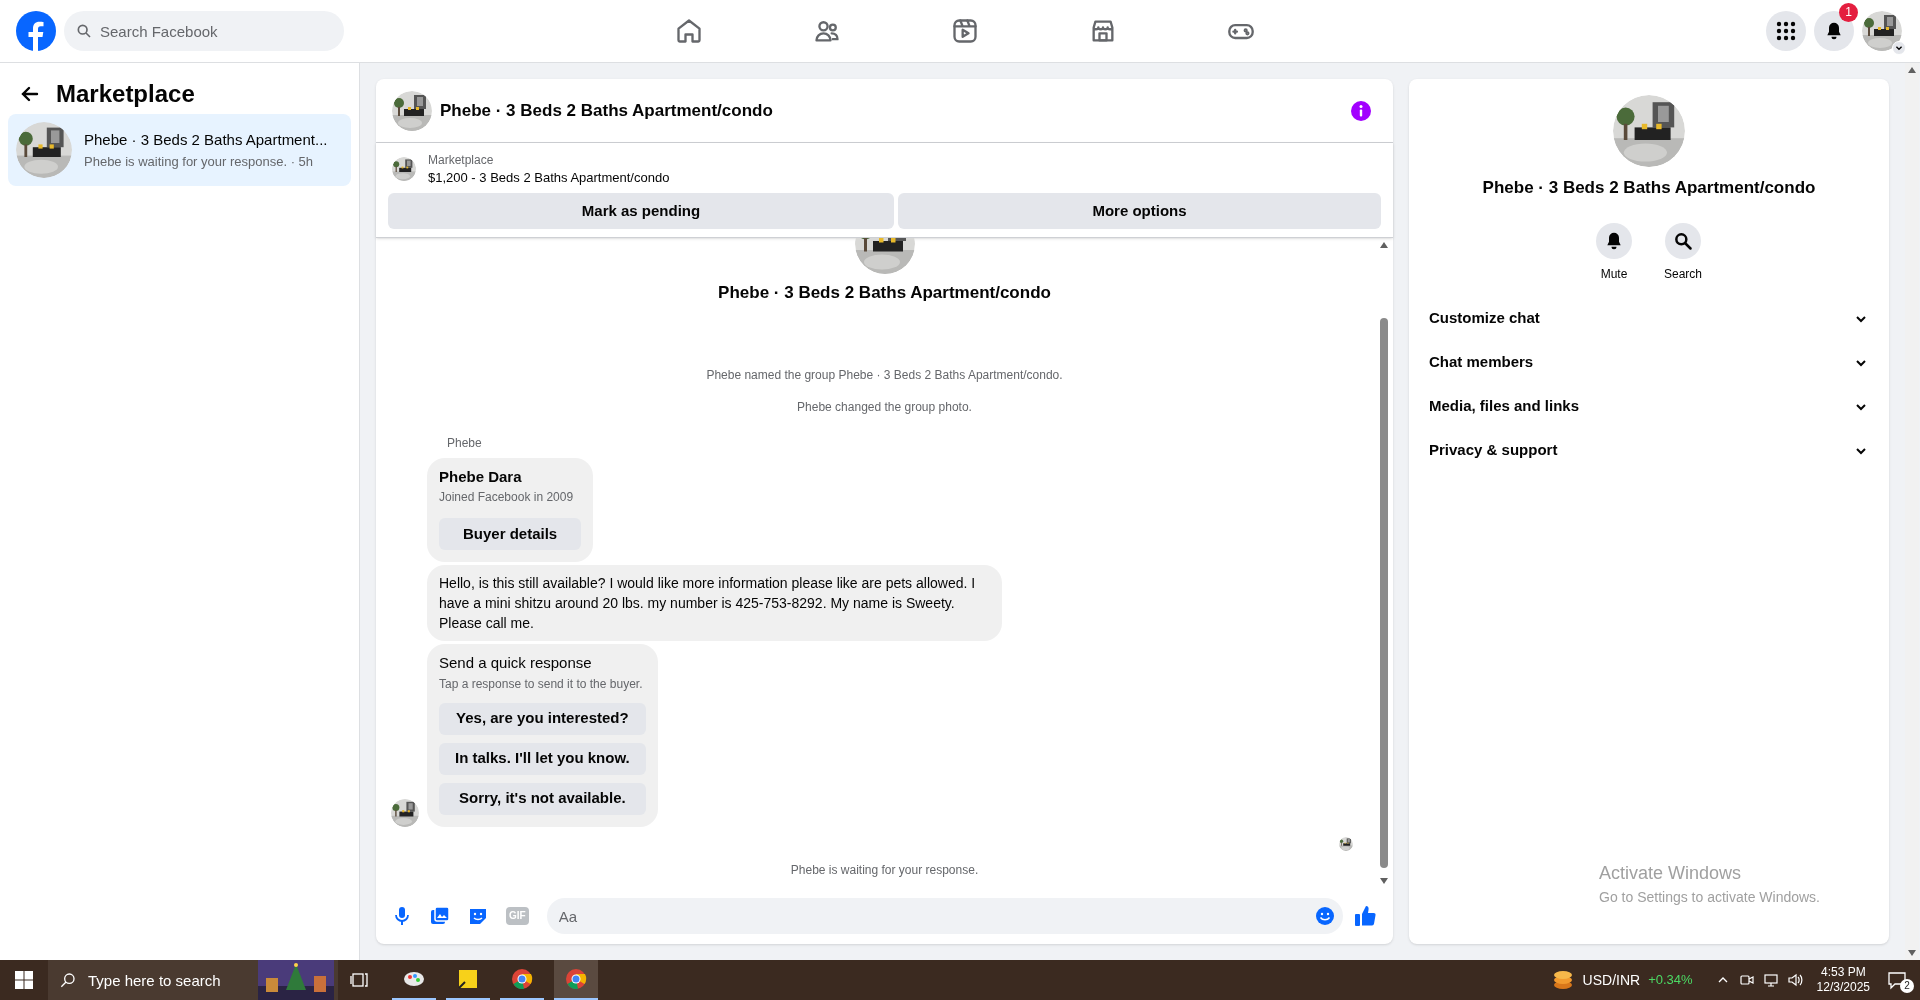 Image resolution: width=1920 pixels, height=1000 pixels. Describe the element at coordinates (1907, 986) in the screenshot. I see `notification-count: 2` at that location.